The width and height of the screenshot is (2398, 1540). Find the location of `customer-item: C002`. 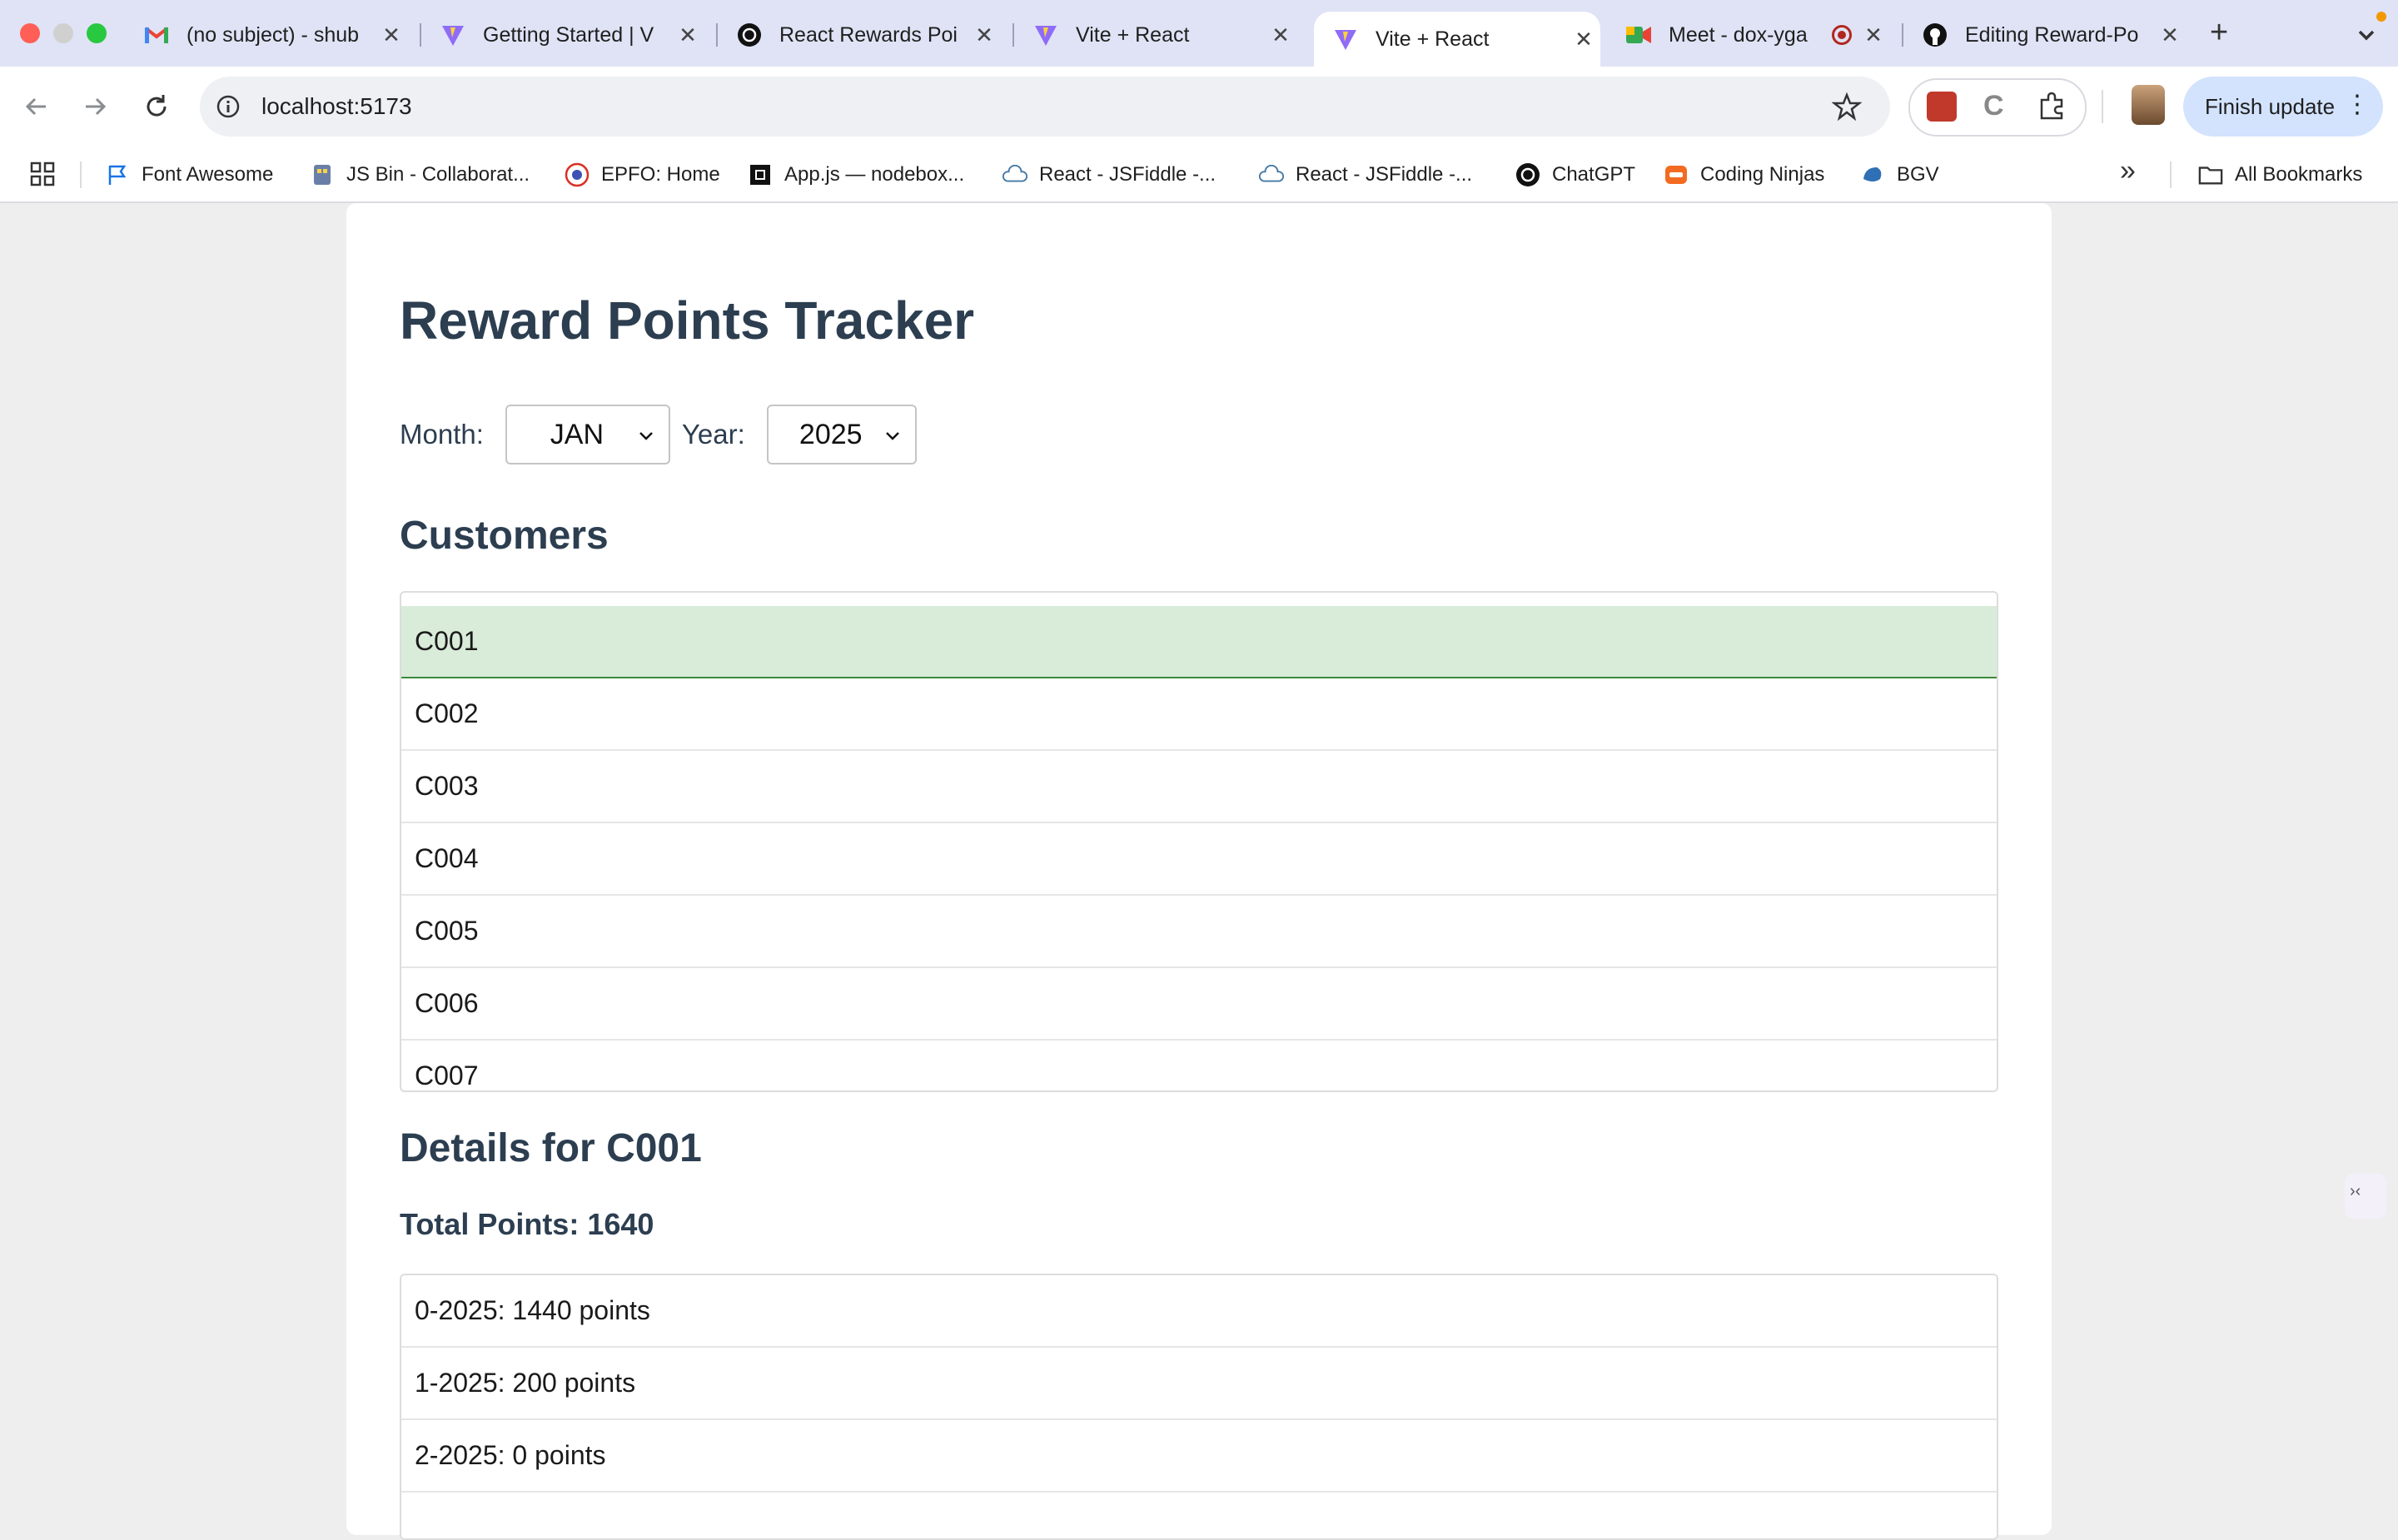

customer-item: C002 is located at coordinates (1199, 714).